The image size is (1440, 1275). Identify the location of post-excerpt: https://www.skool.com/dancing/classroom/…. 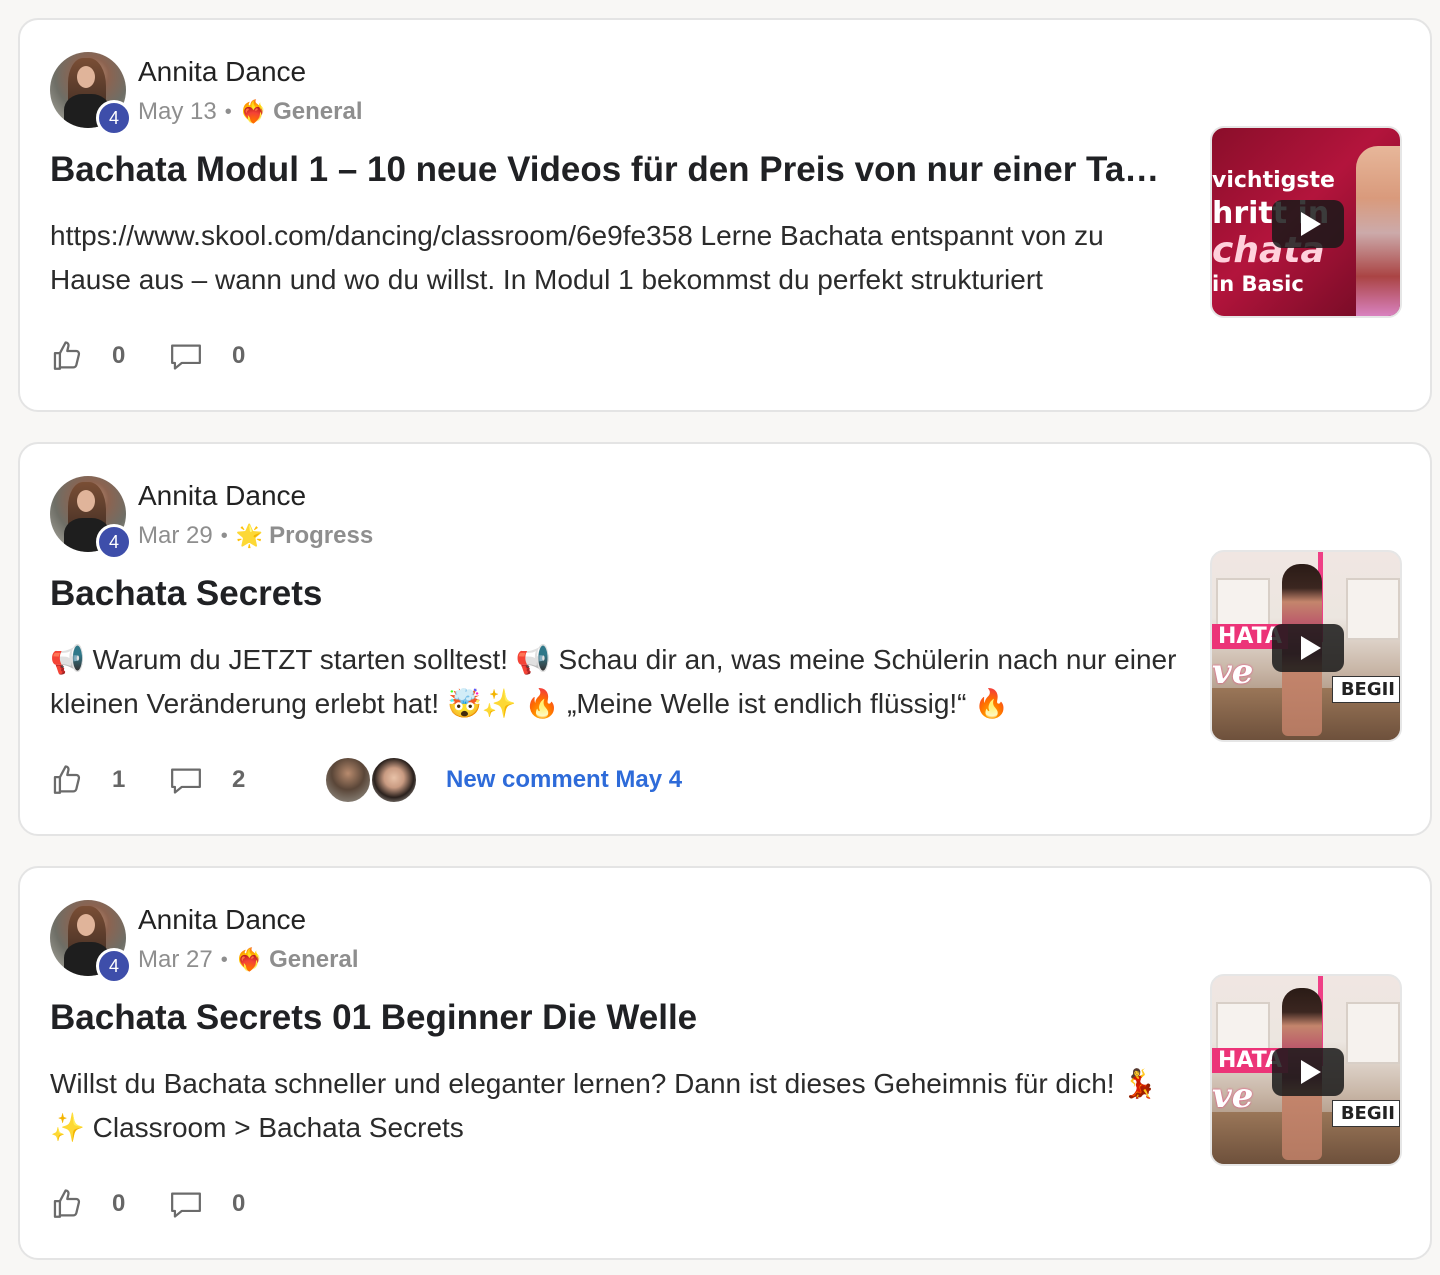
(577, 257).